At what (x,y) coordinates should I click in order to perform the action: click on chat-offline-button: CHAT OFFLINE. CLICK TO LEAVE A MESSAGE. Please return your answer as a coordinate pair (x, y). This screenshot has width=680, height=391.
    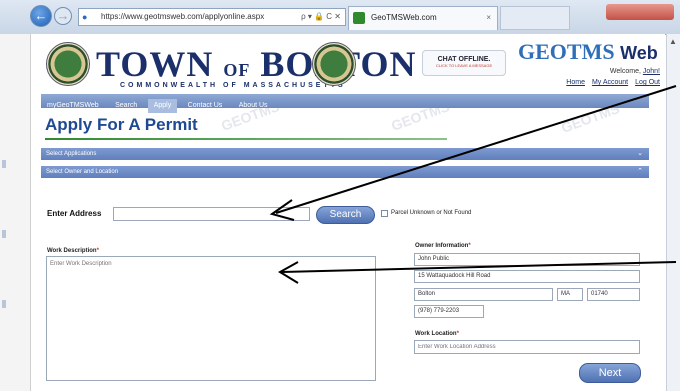
    Looking at the image, I should click on (464, 63).